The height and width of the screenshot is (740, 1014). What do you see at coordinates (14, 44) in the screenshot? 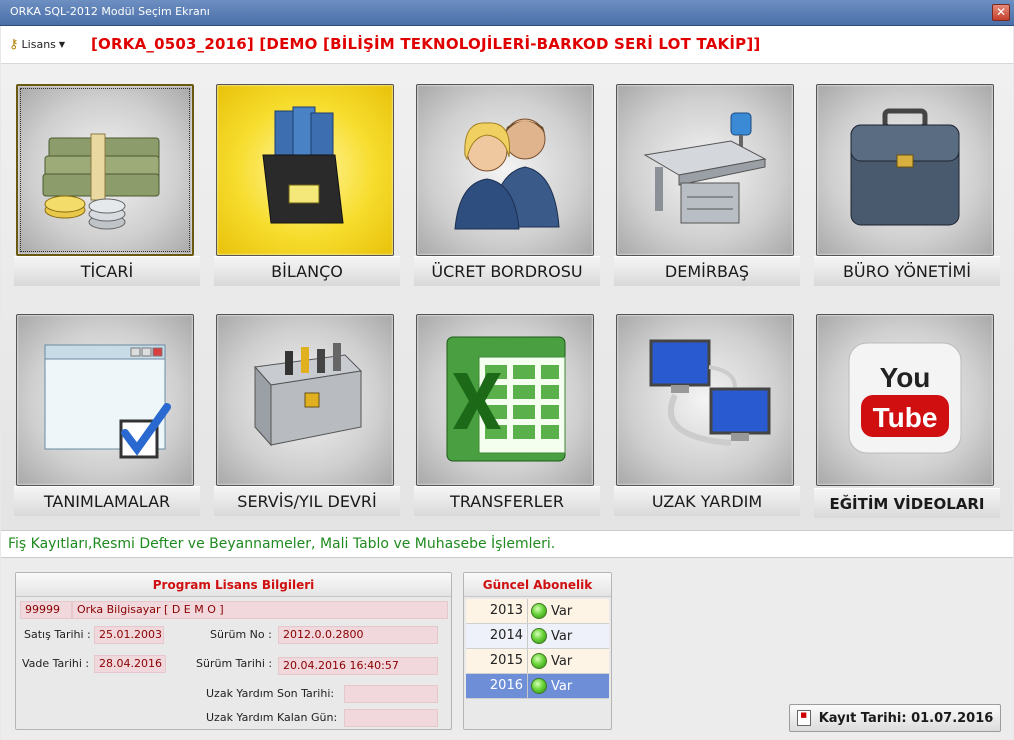
I see `key-icon: ⚷` at bounding box center [14, 44].